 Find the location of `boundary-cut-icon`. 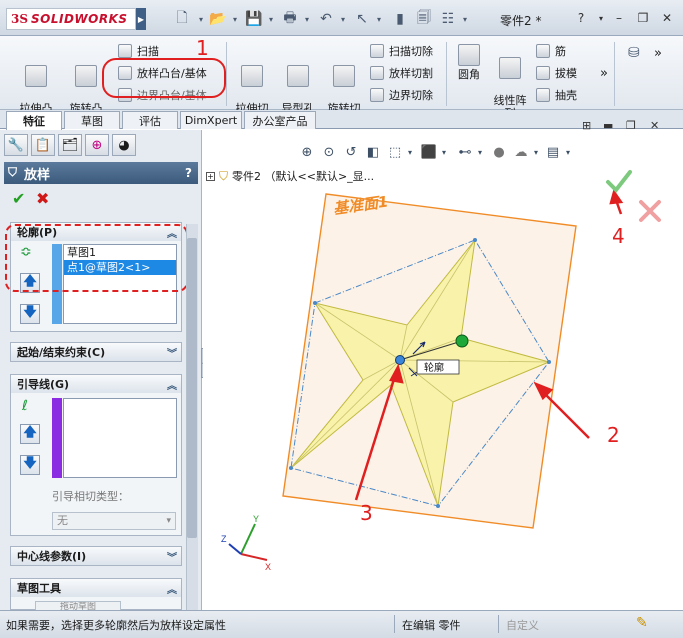

boundary-cut-icon is located at coordinates (377, 95).